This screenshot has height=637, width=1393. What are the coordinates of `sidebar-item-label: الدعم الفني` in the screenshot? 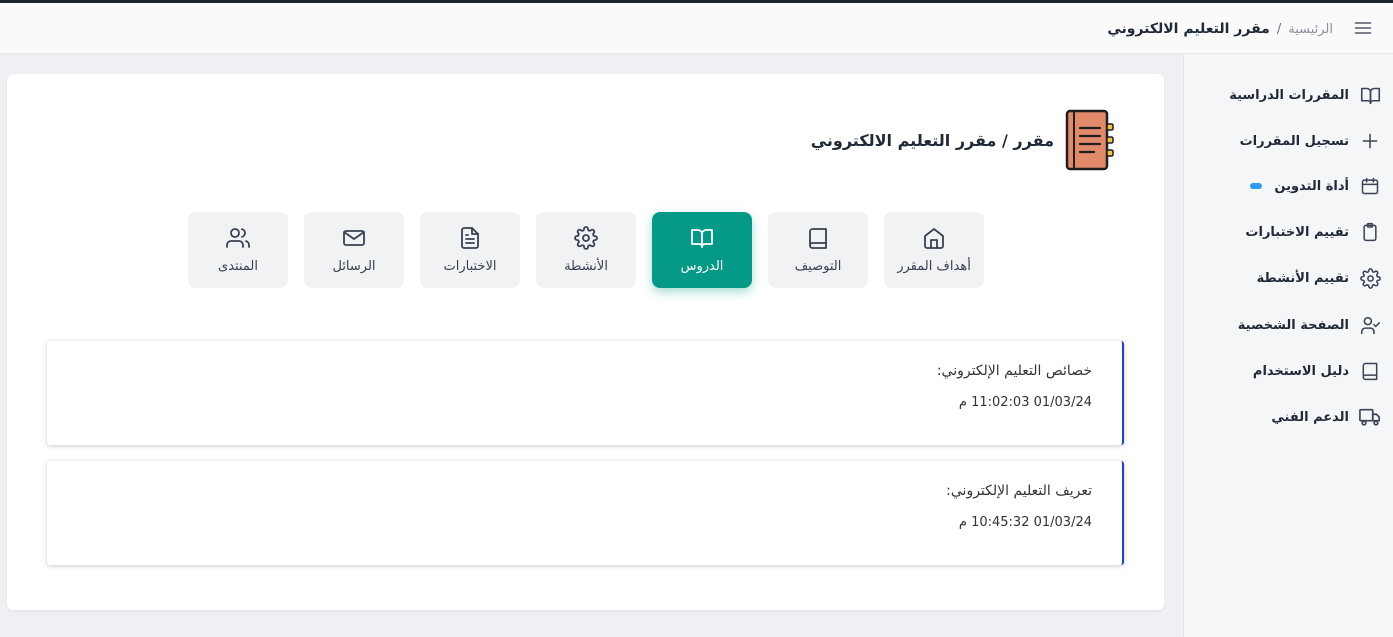 It's located at (1310, 417).